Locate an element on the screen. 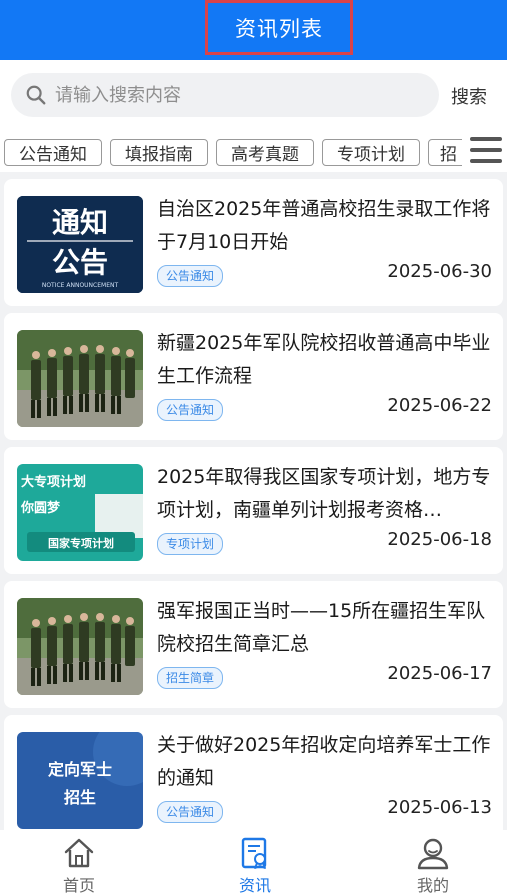 This screenshot has height=896, width=507. search-box is located at coordinates (225, 95).